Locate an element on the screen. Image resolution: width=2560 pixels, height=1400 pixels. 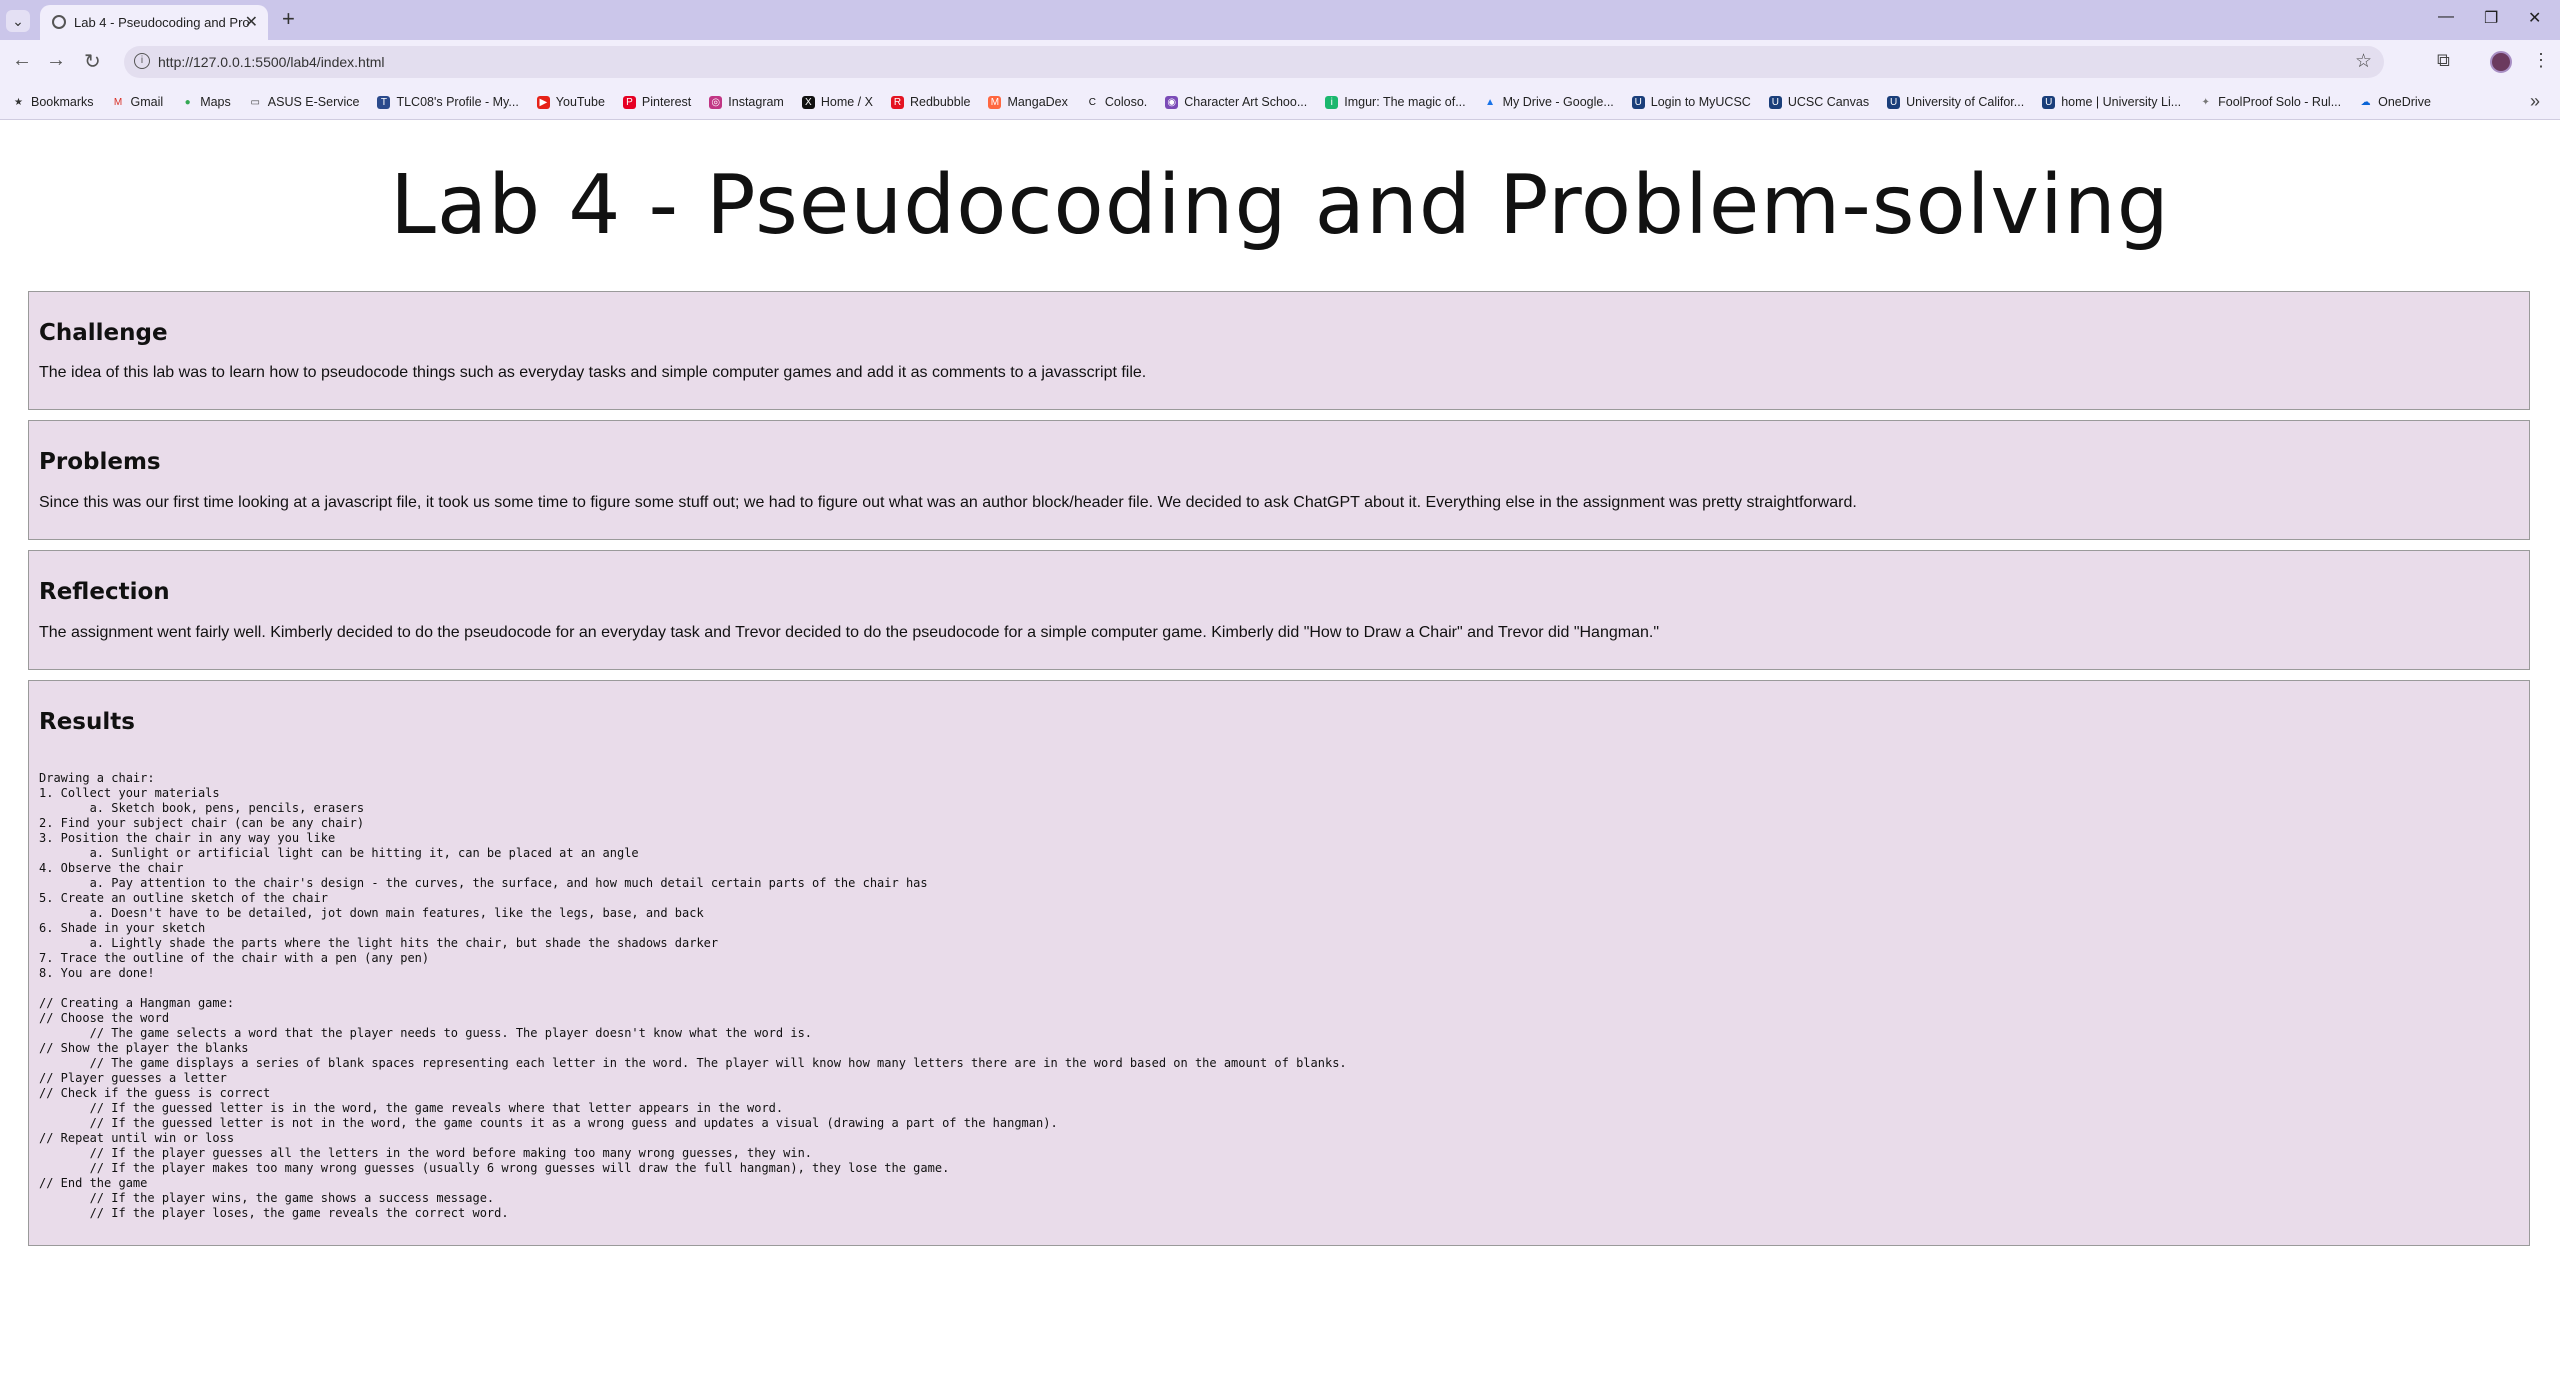
bookmark-label: Coloso. is located at coordinates (1126, 102).